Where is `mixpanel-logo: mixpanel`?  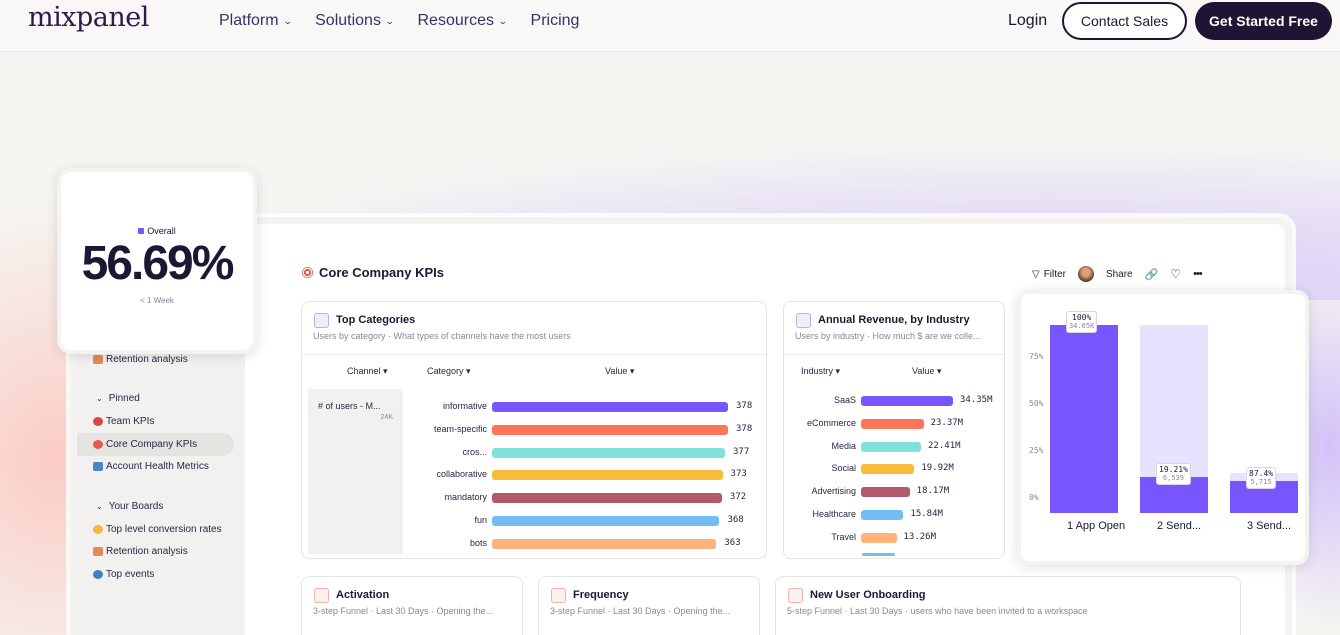
mixpanel-logo: mixpanel is located at coordinates (88, 17).